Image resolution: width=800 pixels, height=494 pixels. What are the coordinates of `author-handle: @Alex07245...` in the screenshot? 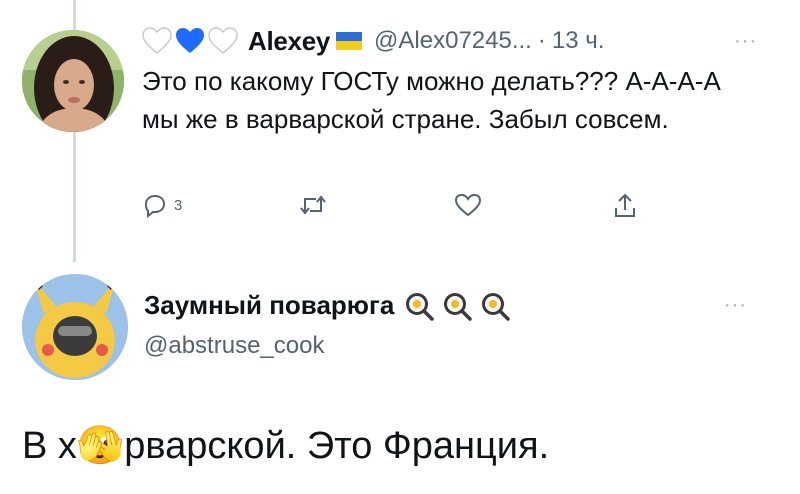 It's located at (453, 41).